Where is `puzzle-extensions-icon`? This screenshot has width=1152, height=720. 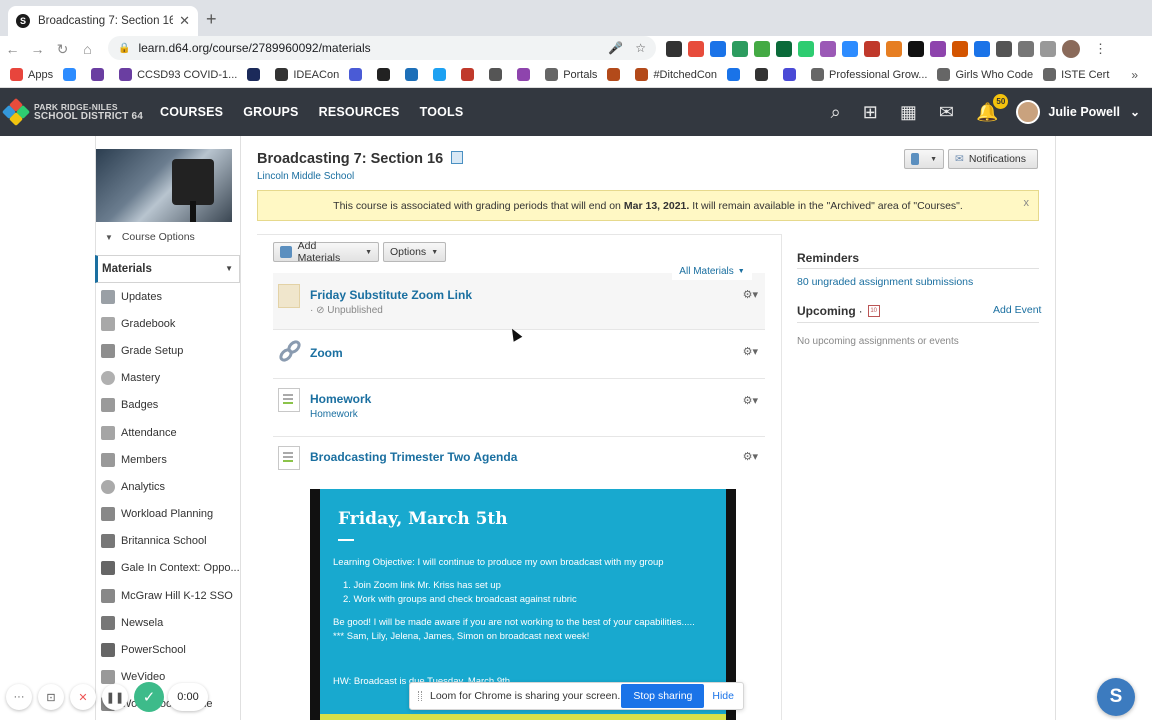 puzzle-extensions-icon is located at coordinates (1004, 49).